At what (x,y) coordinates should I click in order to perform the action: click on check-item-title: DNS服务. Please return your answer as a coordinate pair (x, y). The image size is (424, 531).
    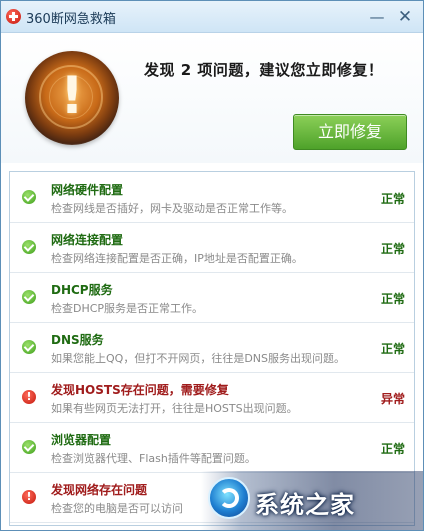
    Looking at the image, I should click on (77, 340).